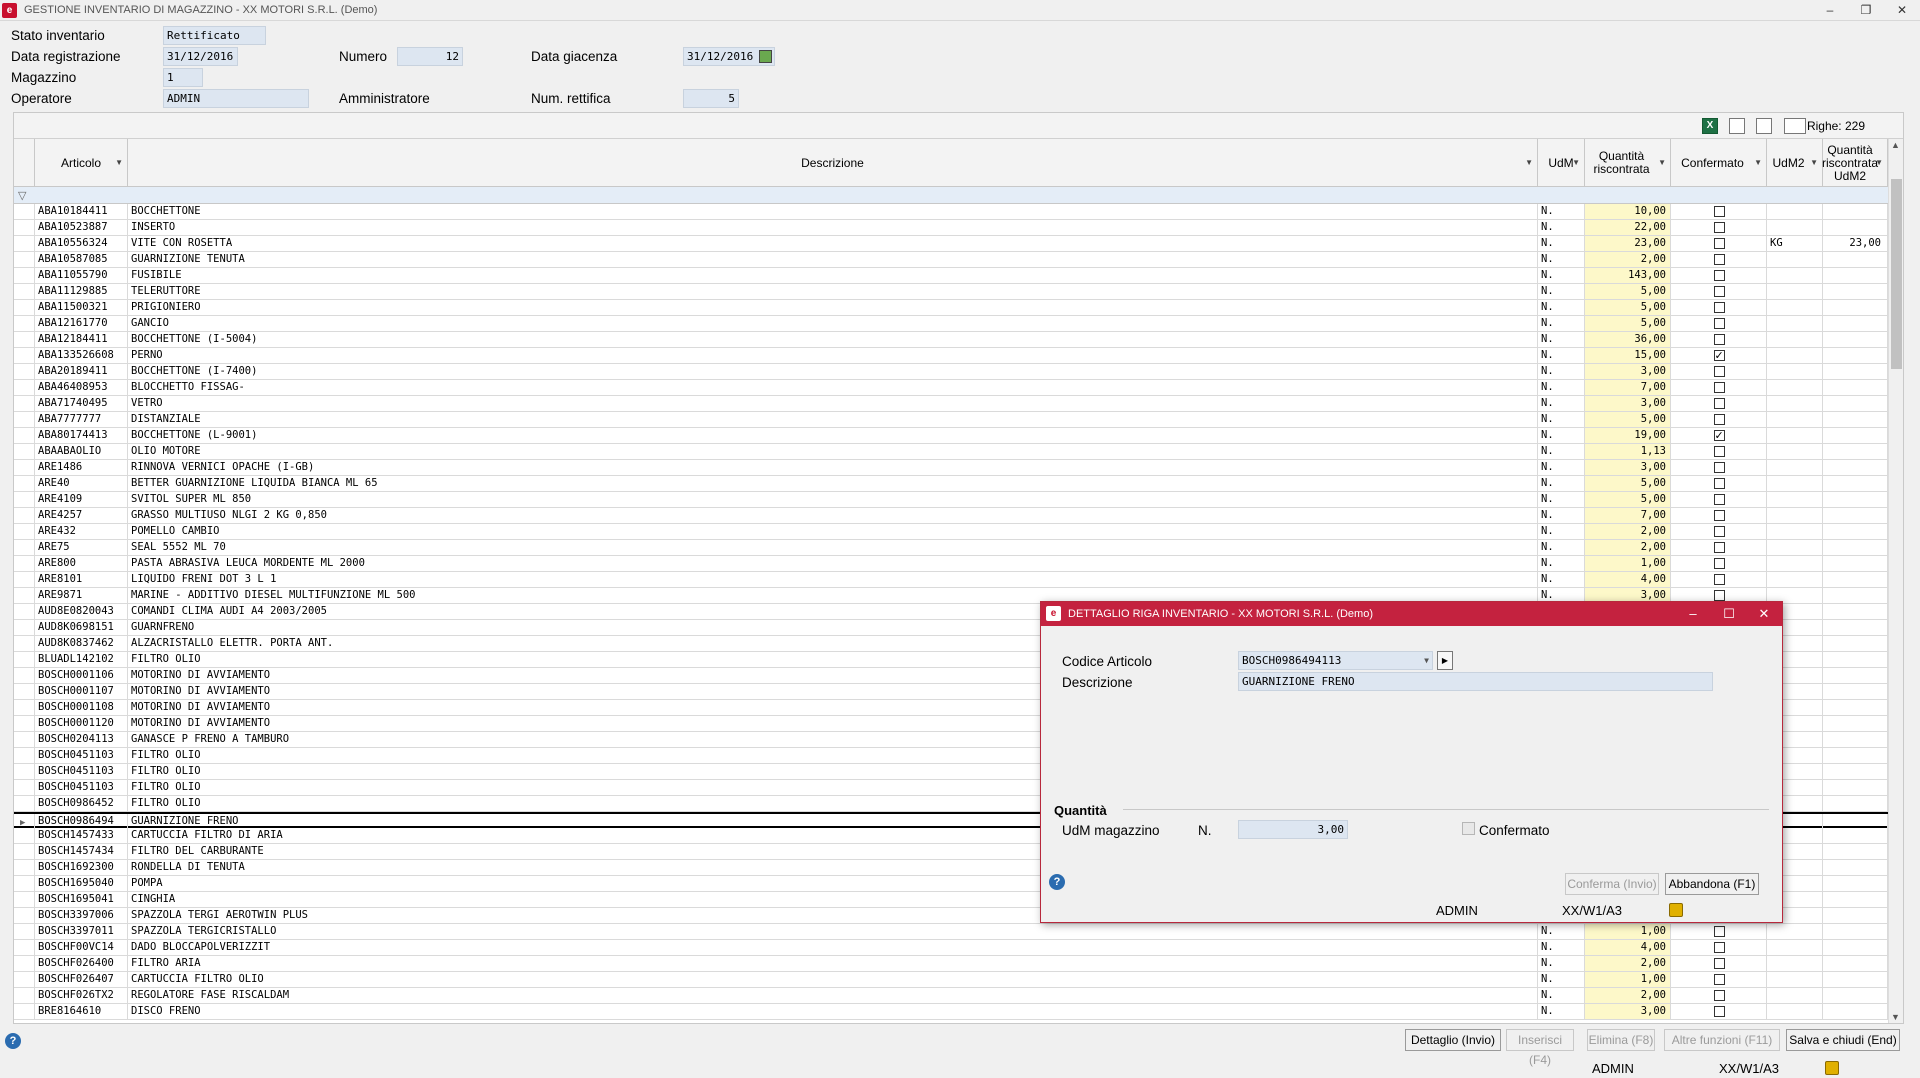  What do you see at coordinates (1445, 660) in the screenshot?
I see `goto-articolo-icon: ▶` at bounding box center [1445, 660].